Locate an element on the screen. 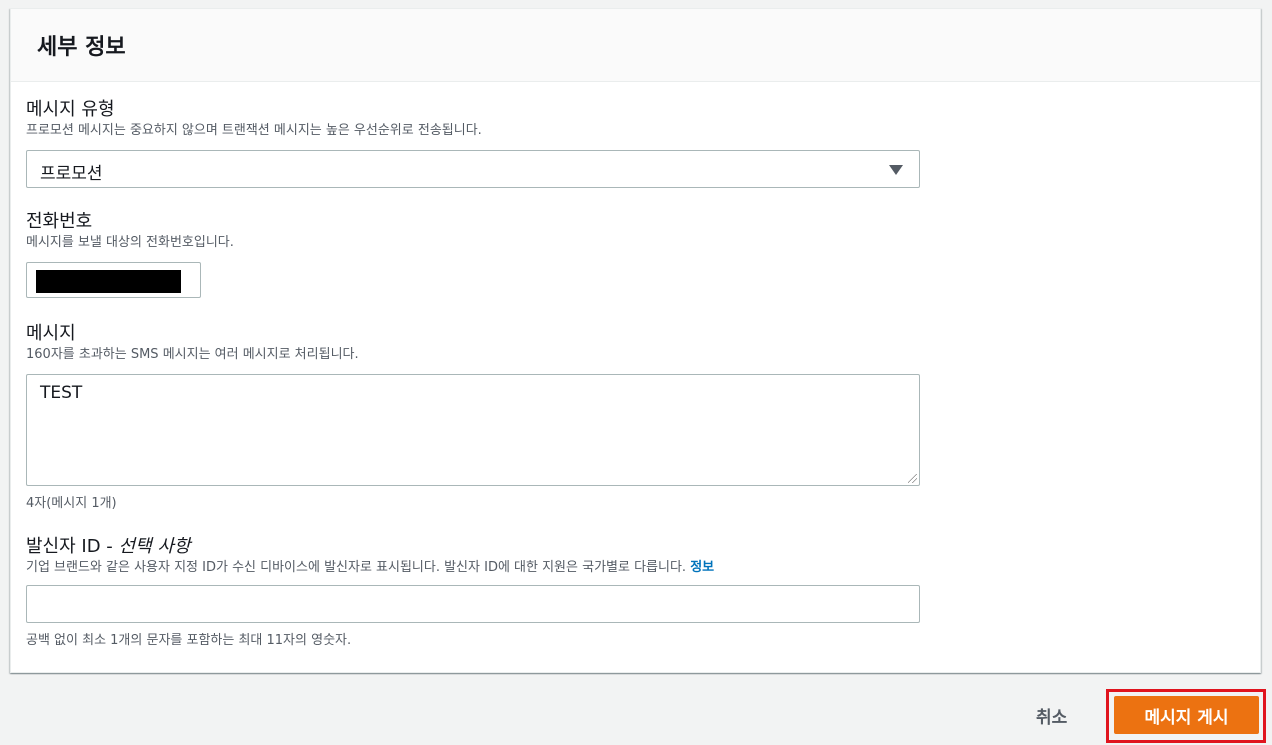  message-field: 메시지 160자를 초과하는 SMS 메시지는 여러 메시지로 처리됩니다. is located at coordinates (192, 343).